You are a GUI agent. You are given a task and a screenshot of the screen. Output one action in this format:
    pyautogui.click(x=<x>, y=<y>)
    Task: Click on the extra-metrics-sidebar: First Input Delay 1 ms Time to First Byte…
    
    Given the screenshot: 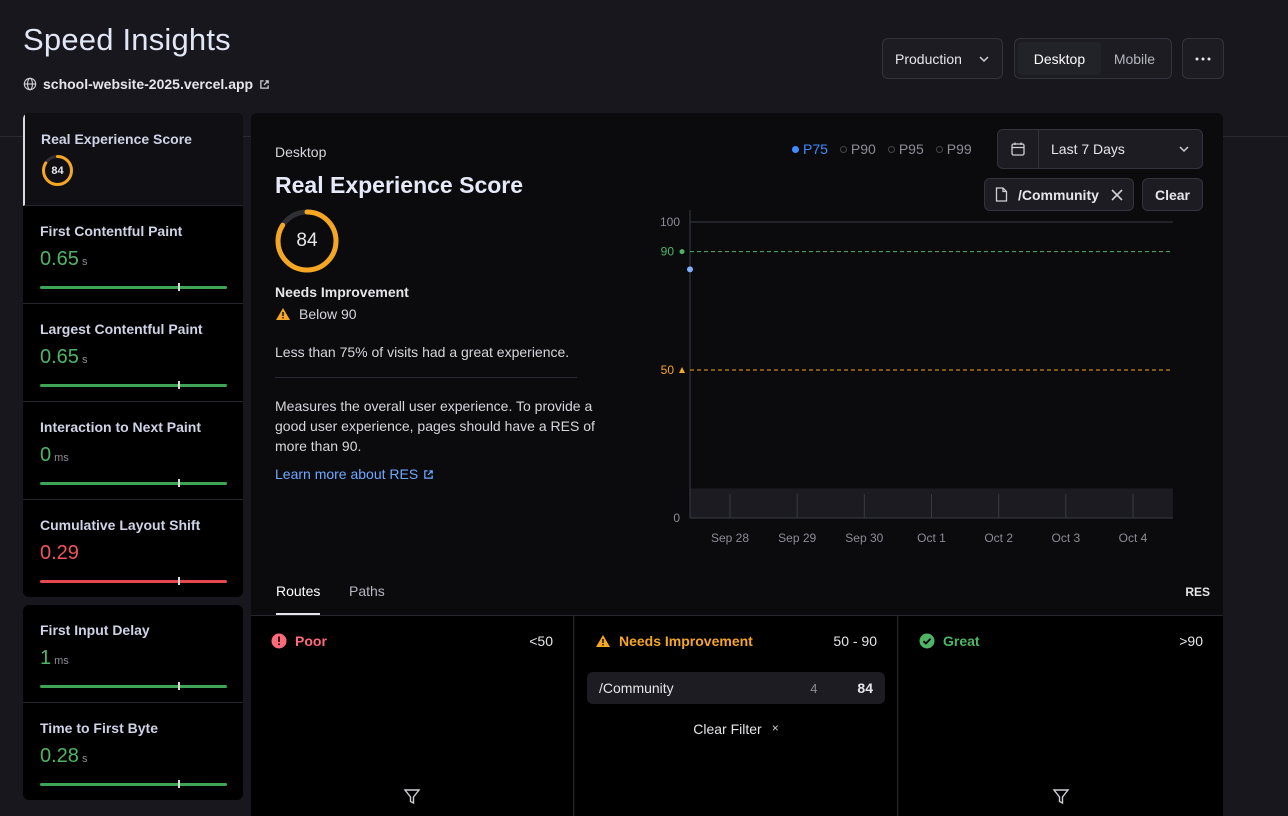 What is the action you would take?
    pyautogui.click(x=133, y=702)
    